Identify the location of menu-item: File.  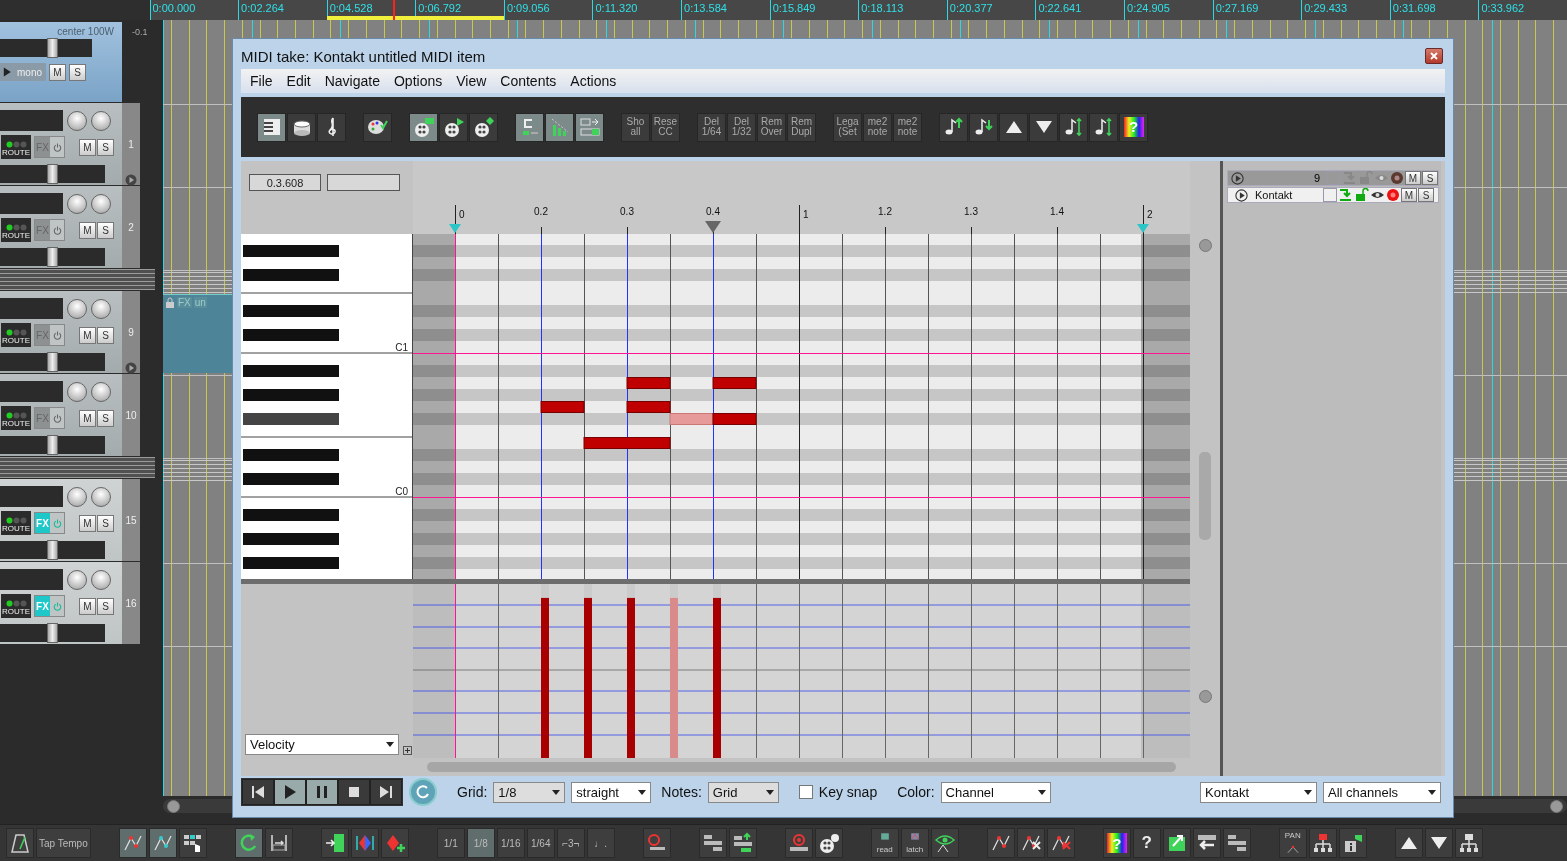
(261, 81).